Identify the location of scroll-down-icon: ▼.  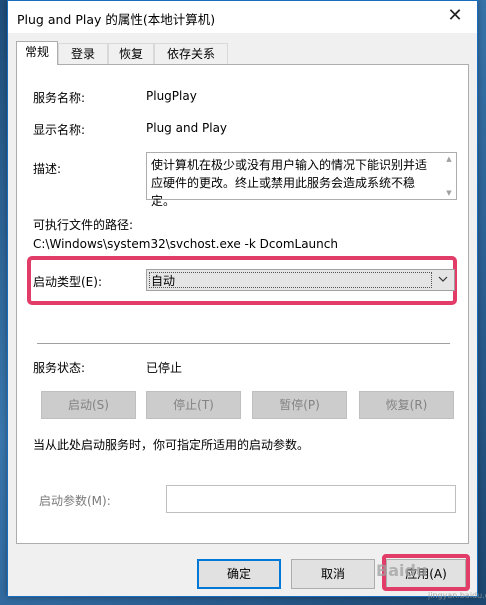
(449, 193).